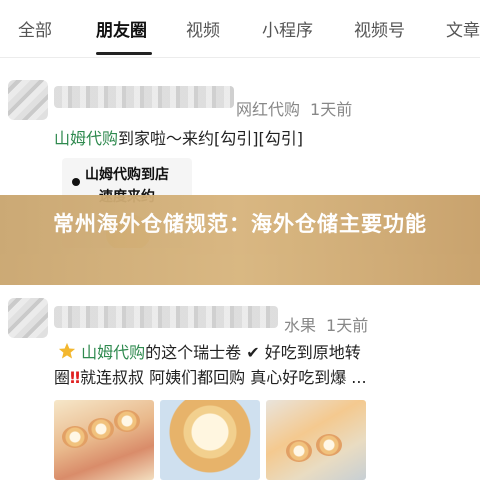 This screenshot has width=480, height=480. Describe the element at coordinates (203, 28) in the screenshot. I see `tab-videos: 视频` at that location.